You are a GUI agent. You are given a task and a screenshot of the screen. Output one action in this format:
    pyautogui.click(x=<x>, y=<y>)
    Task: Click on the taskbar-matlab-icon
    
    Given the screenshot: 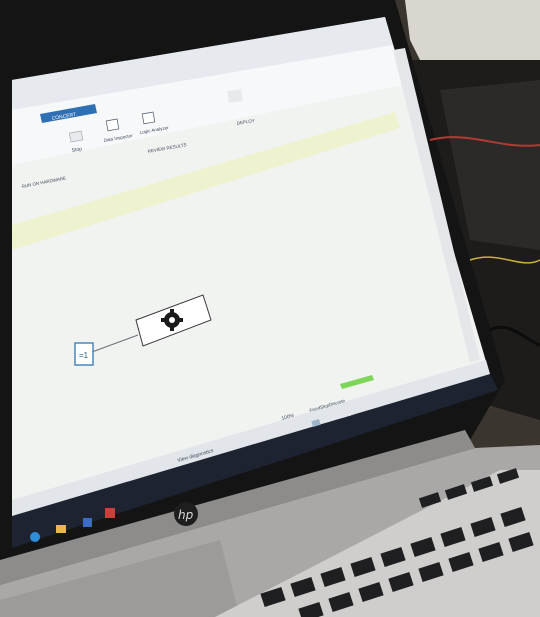 What is the action you would take?
    pyautogui.click(x=110, y=513)
    